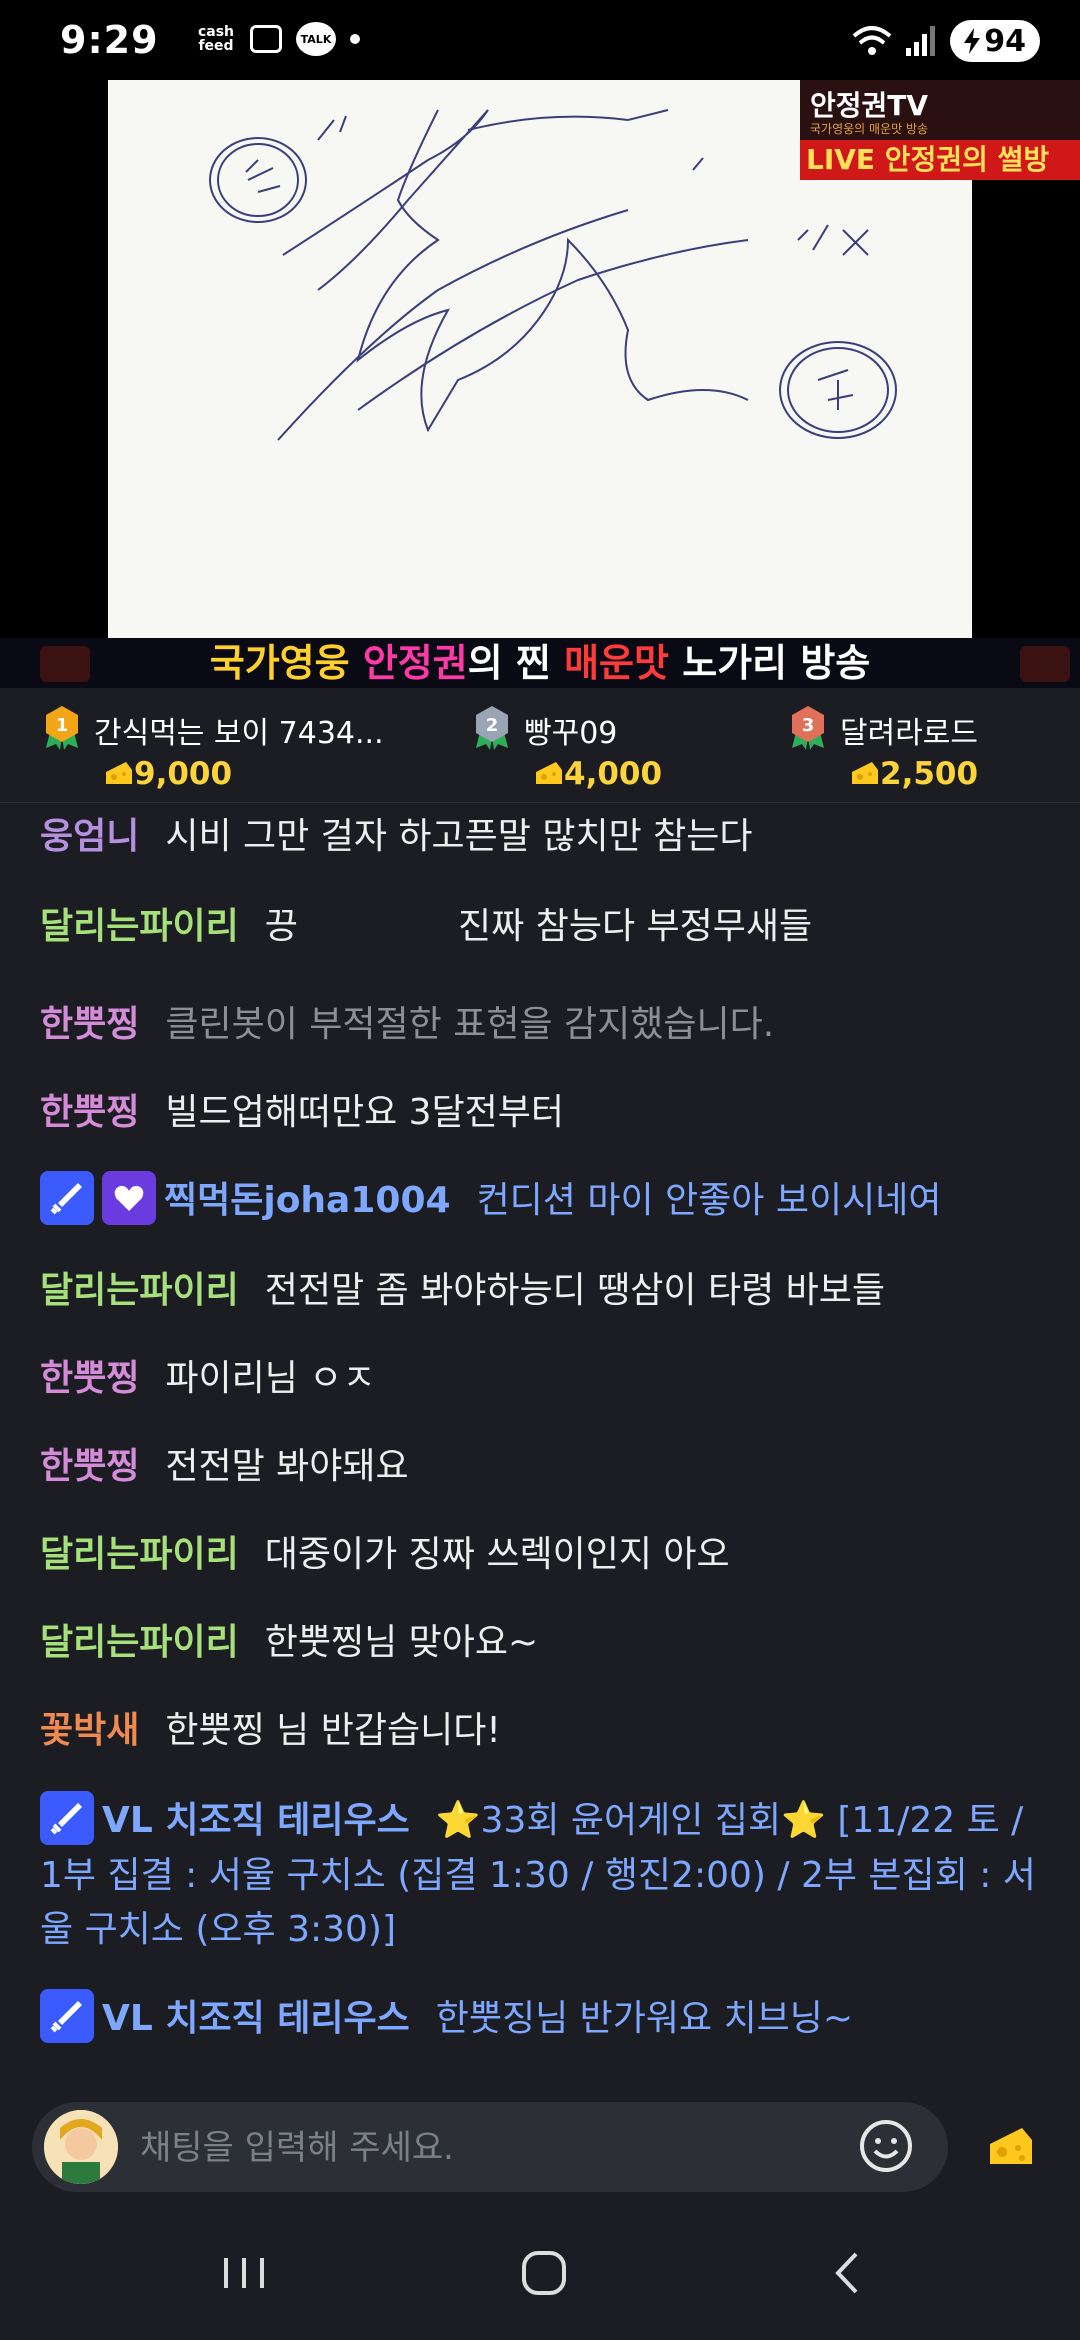 The height and width of the screenshot is (2340, 1080). I want to click on silver-medal-icon: 2, so click(492, 728).